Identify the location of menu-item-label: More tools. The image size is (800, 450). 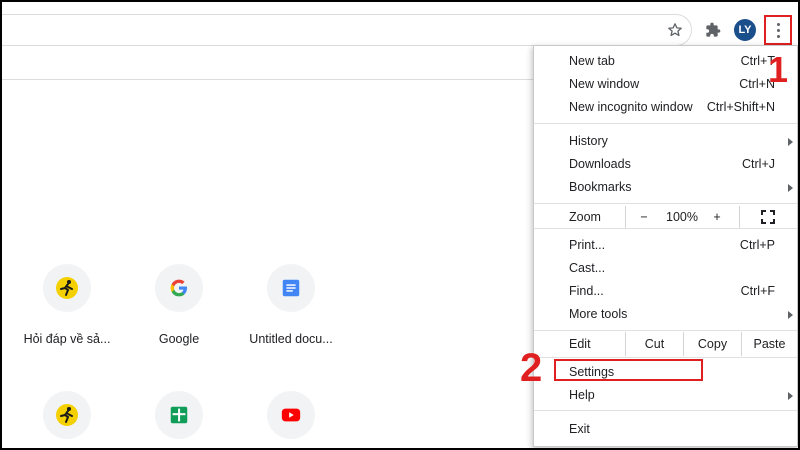
(598, 314).